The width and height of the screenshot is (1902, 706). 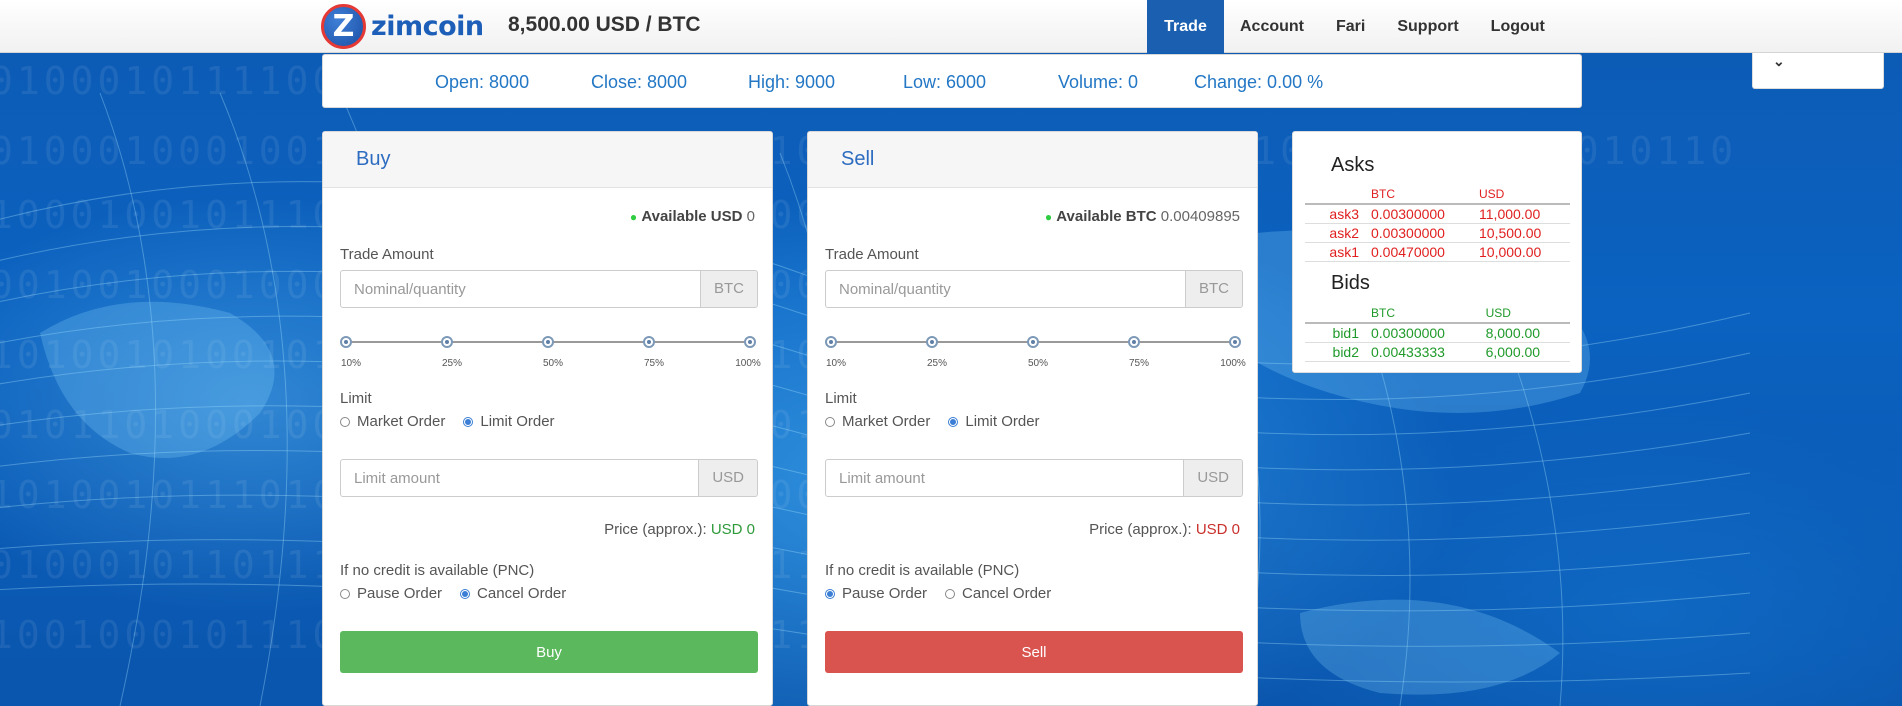 What do you see at coordinates (547, 160) in the screenshot?
I see `buy-panel-title: Buy` at bounding box center [547, 160].